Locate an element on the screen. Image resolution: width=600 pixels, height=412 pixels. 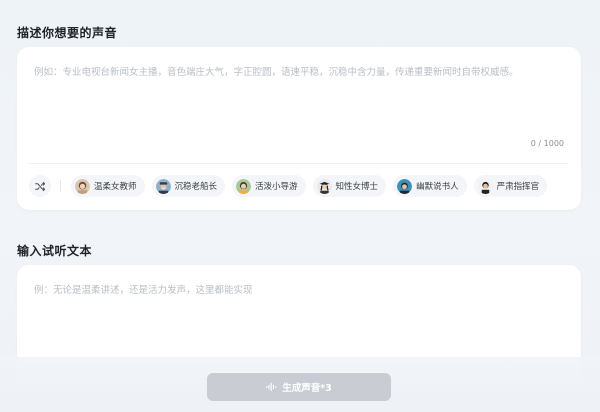
preset-label: 知性女博士 is located at coordinates (357, 187).